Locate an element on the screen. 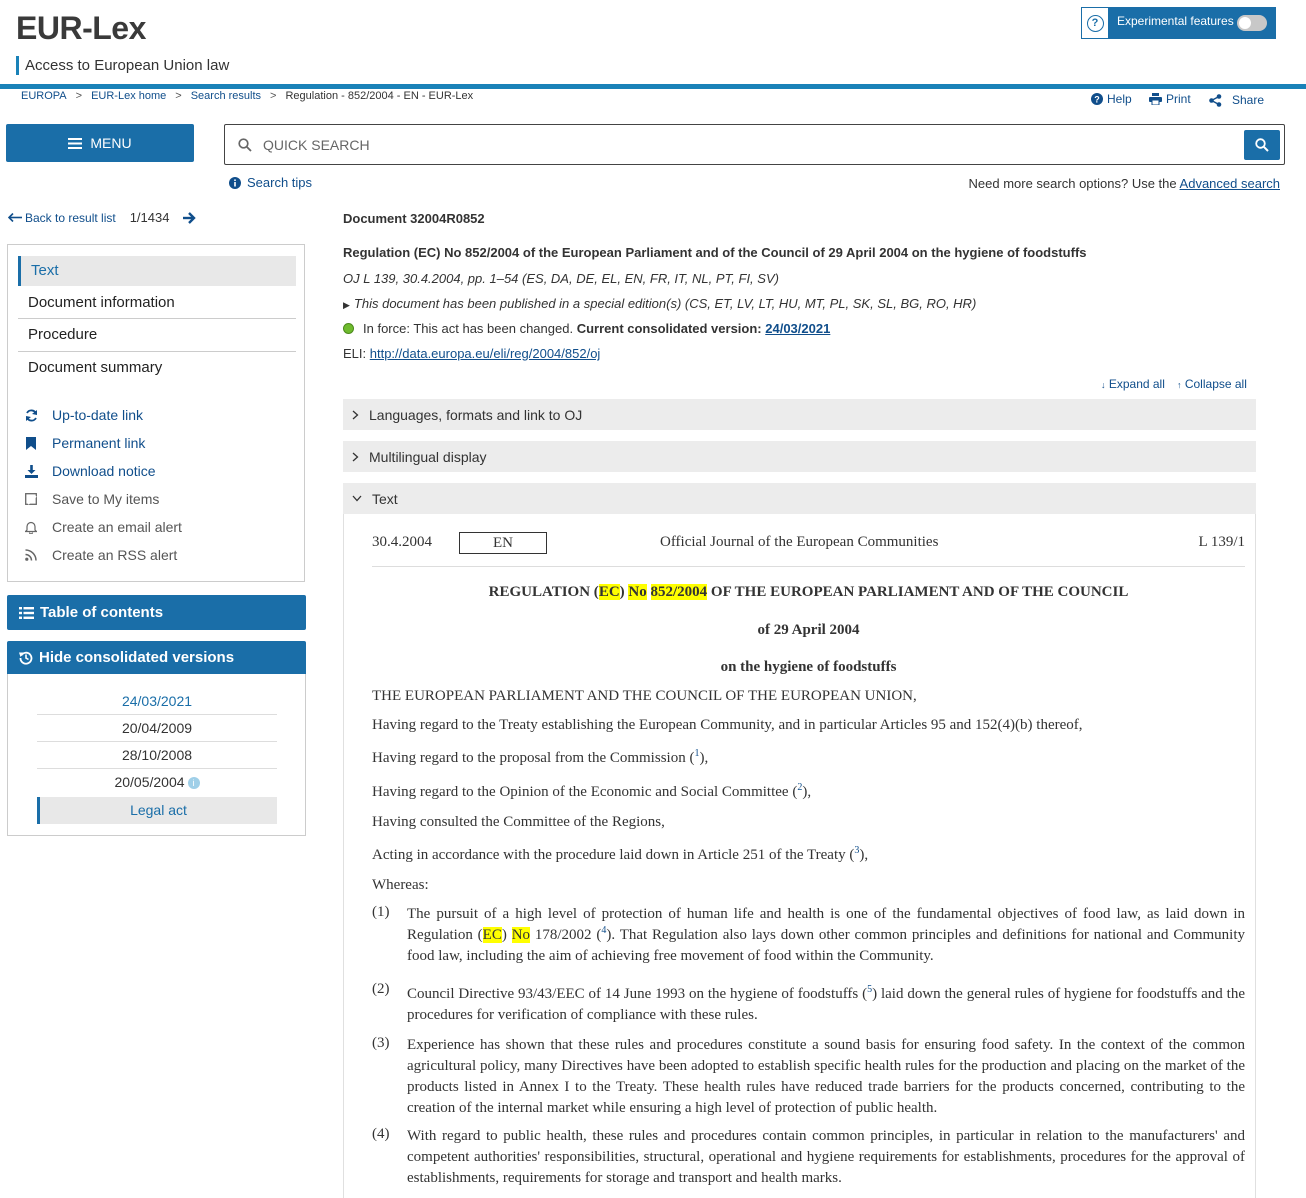  help-circle-icon: ? is located at coordinates (1095, 23).